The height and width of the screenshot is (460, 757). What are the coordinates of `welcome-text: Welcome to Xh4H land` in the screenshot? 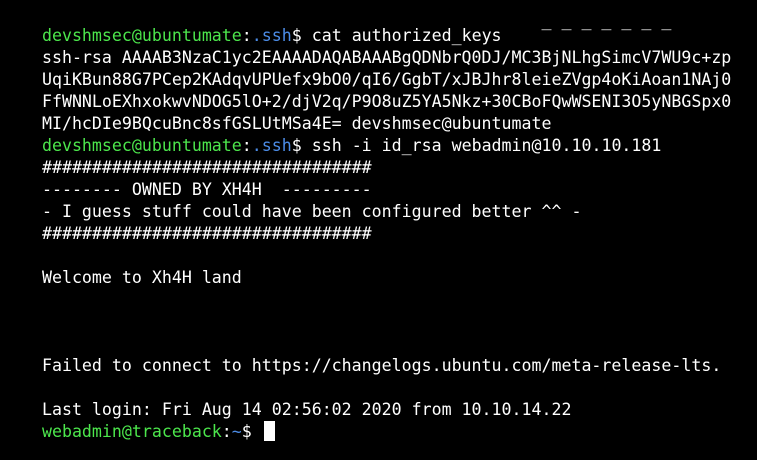 It's located at (141, 277).